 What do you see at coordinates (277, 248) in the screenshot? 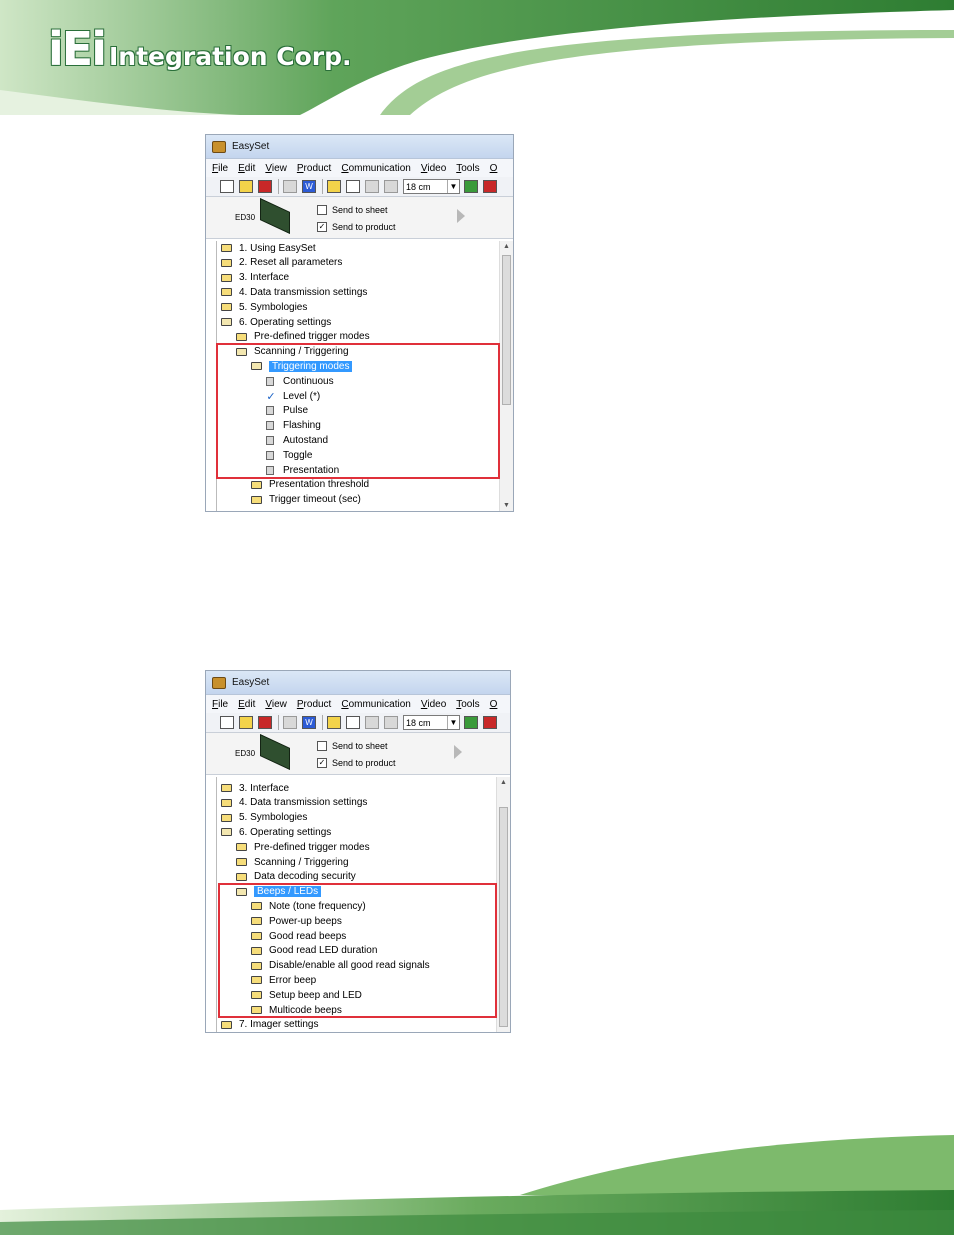
I see `tree-item-label: 1. Using EasySet` at bounding box center [277, 248].